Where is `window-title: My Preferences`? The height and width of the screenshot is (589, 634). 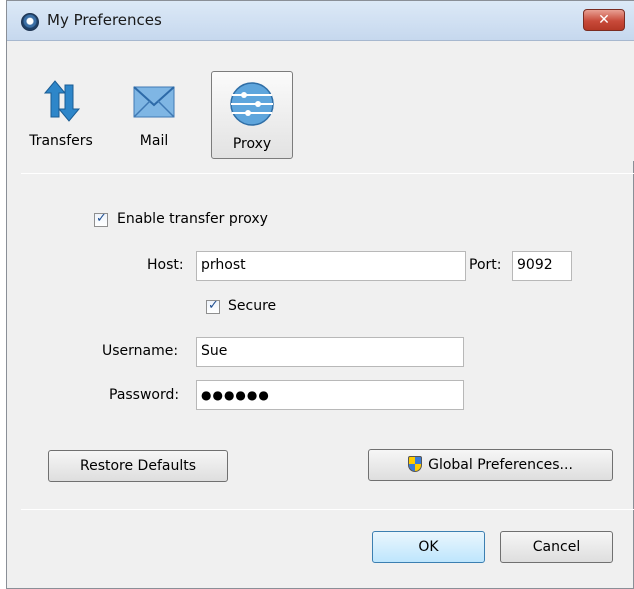
window-title: My Preferences is located at coordinates (104, 20).